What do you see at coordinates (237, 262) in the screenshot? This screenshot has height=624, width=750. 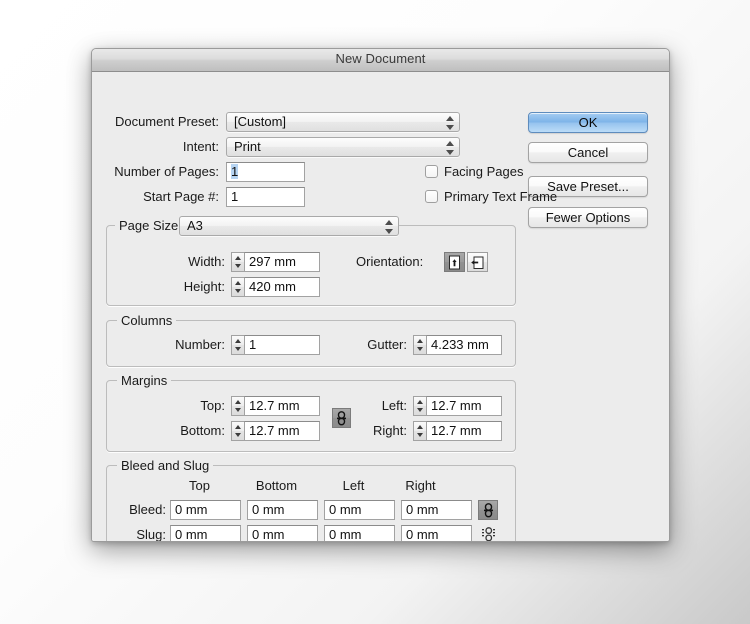 I see `width-stepper` at bounding box center [237, 262].